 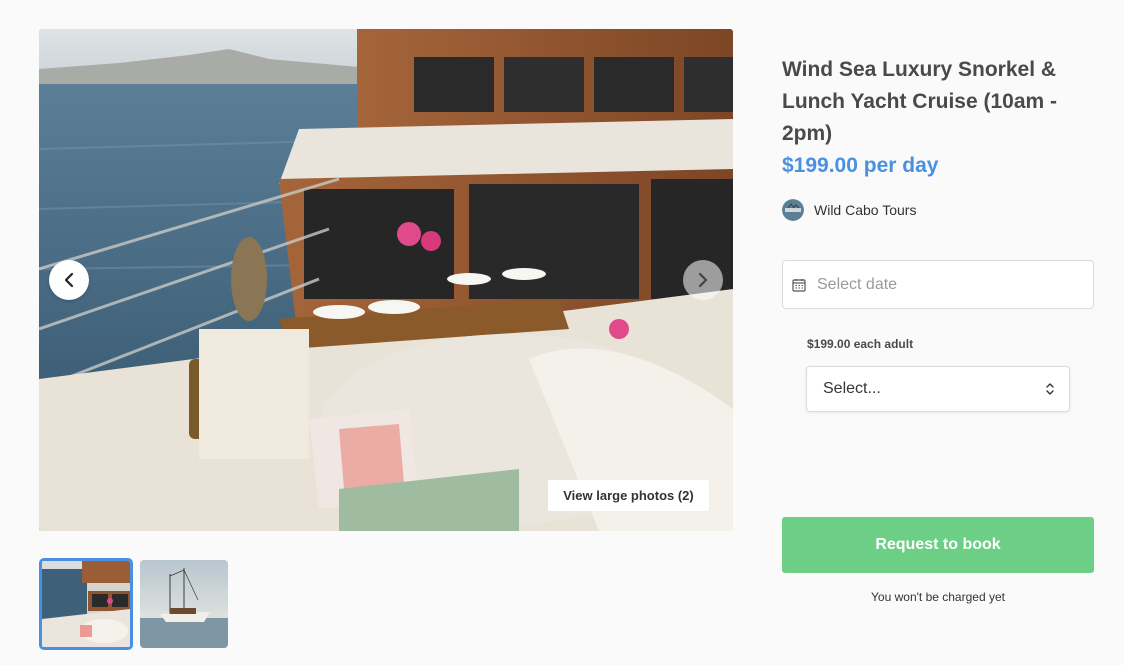 I want to click on date-placeholder: Select date, so click(x=857, y=284).